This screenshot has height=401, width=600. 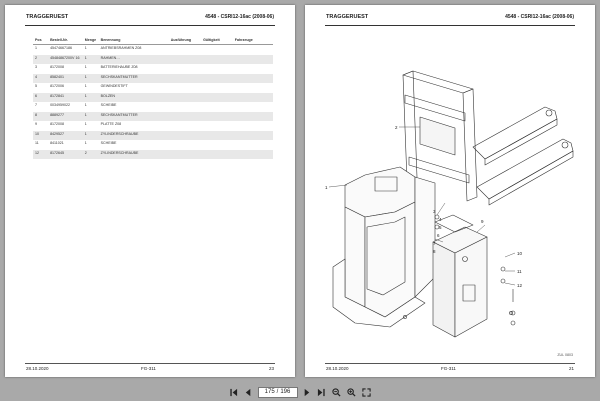 What do you see at coordinates (300, 392) in the screenshot?
I see `viewer-toolbar: 175 / 196` at bounding box center [300, 392].